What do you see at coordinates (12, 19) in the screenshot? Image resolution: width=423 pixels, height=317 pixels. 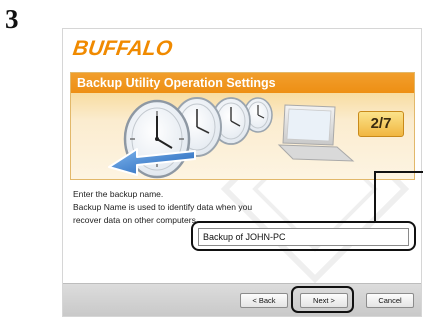 I see `step-number: 3` at bounding box center [12, 19].